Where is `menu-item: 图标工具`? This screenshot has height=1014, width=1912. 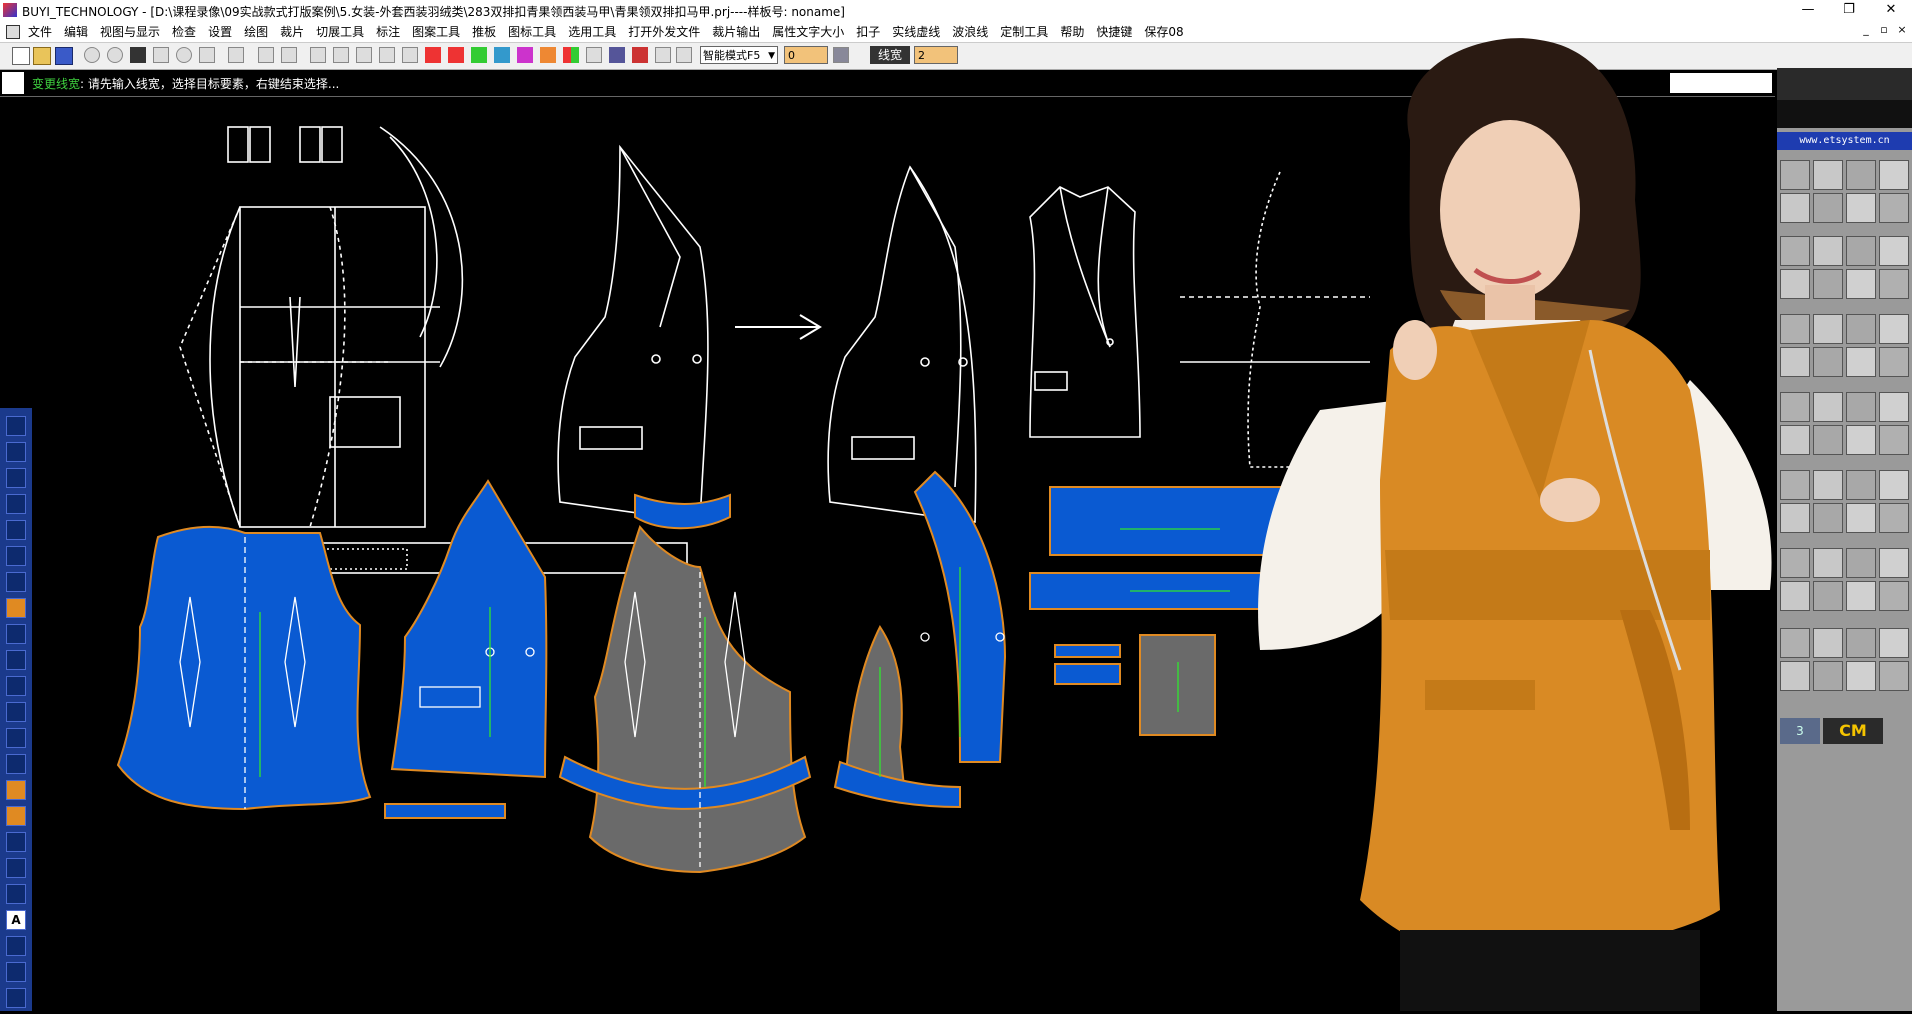
menu-item: 图标工具 is located at coordinates (532, 31).